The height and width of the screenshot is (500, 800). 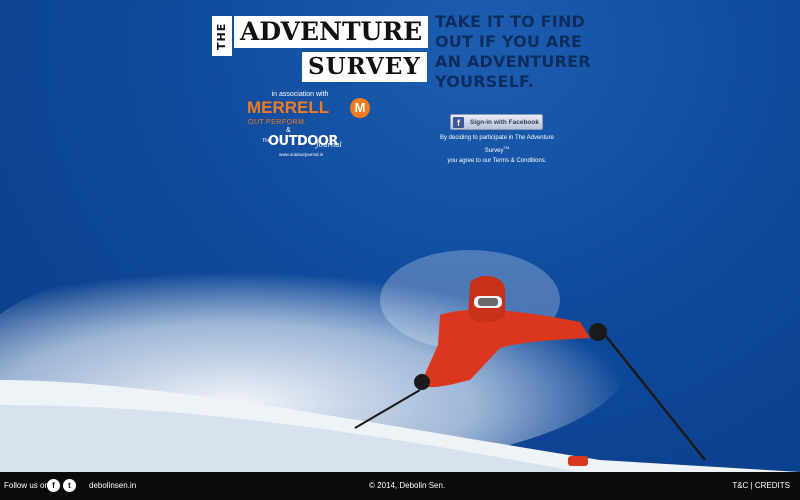 What do you see at coordinates (277, 122) in the screenshot?
I see `merrell-tagline: OUT.PERFORM.` at bounding box center [277, 122].